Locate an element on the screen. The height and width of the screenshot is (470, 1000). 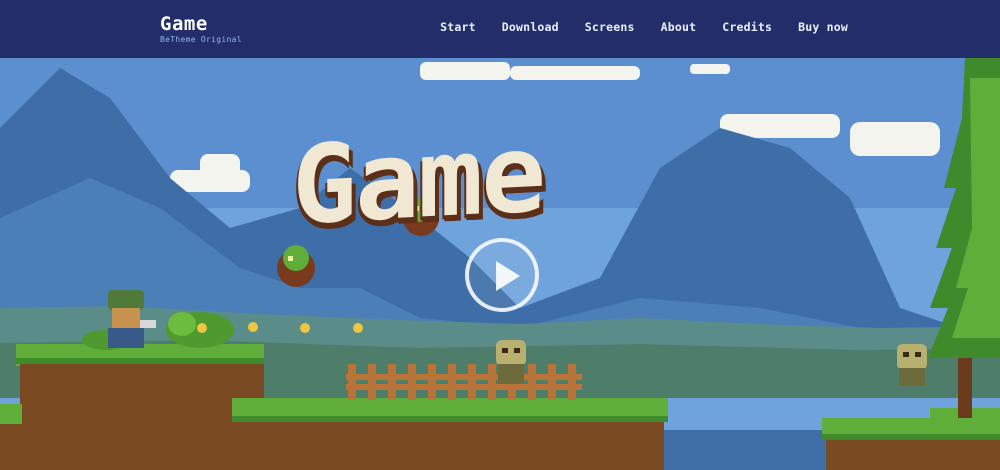
brand-logo: Game BeTheme Original is located at coordinates (201, 29).